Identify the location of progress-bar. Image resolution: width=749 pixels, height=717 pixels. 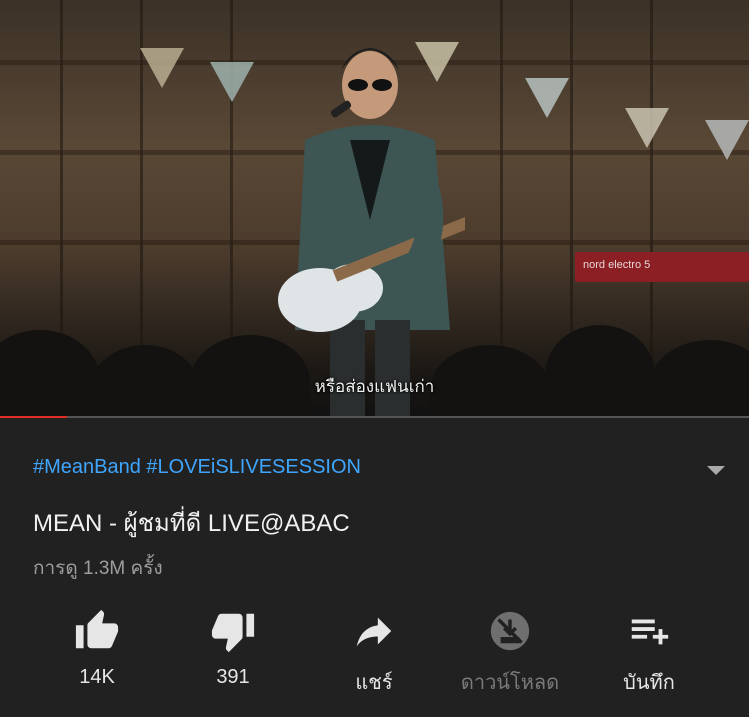
(374, 417).